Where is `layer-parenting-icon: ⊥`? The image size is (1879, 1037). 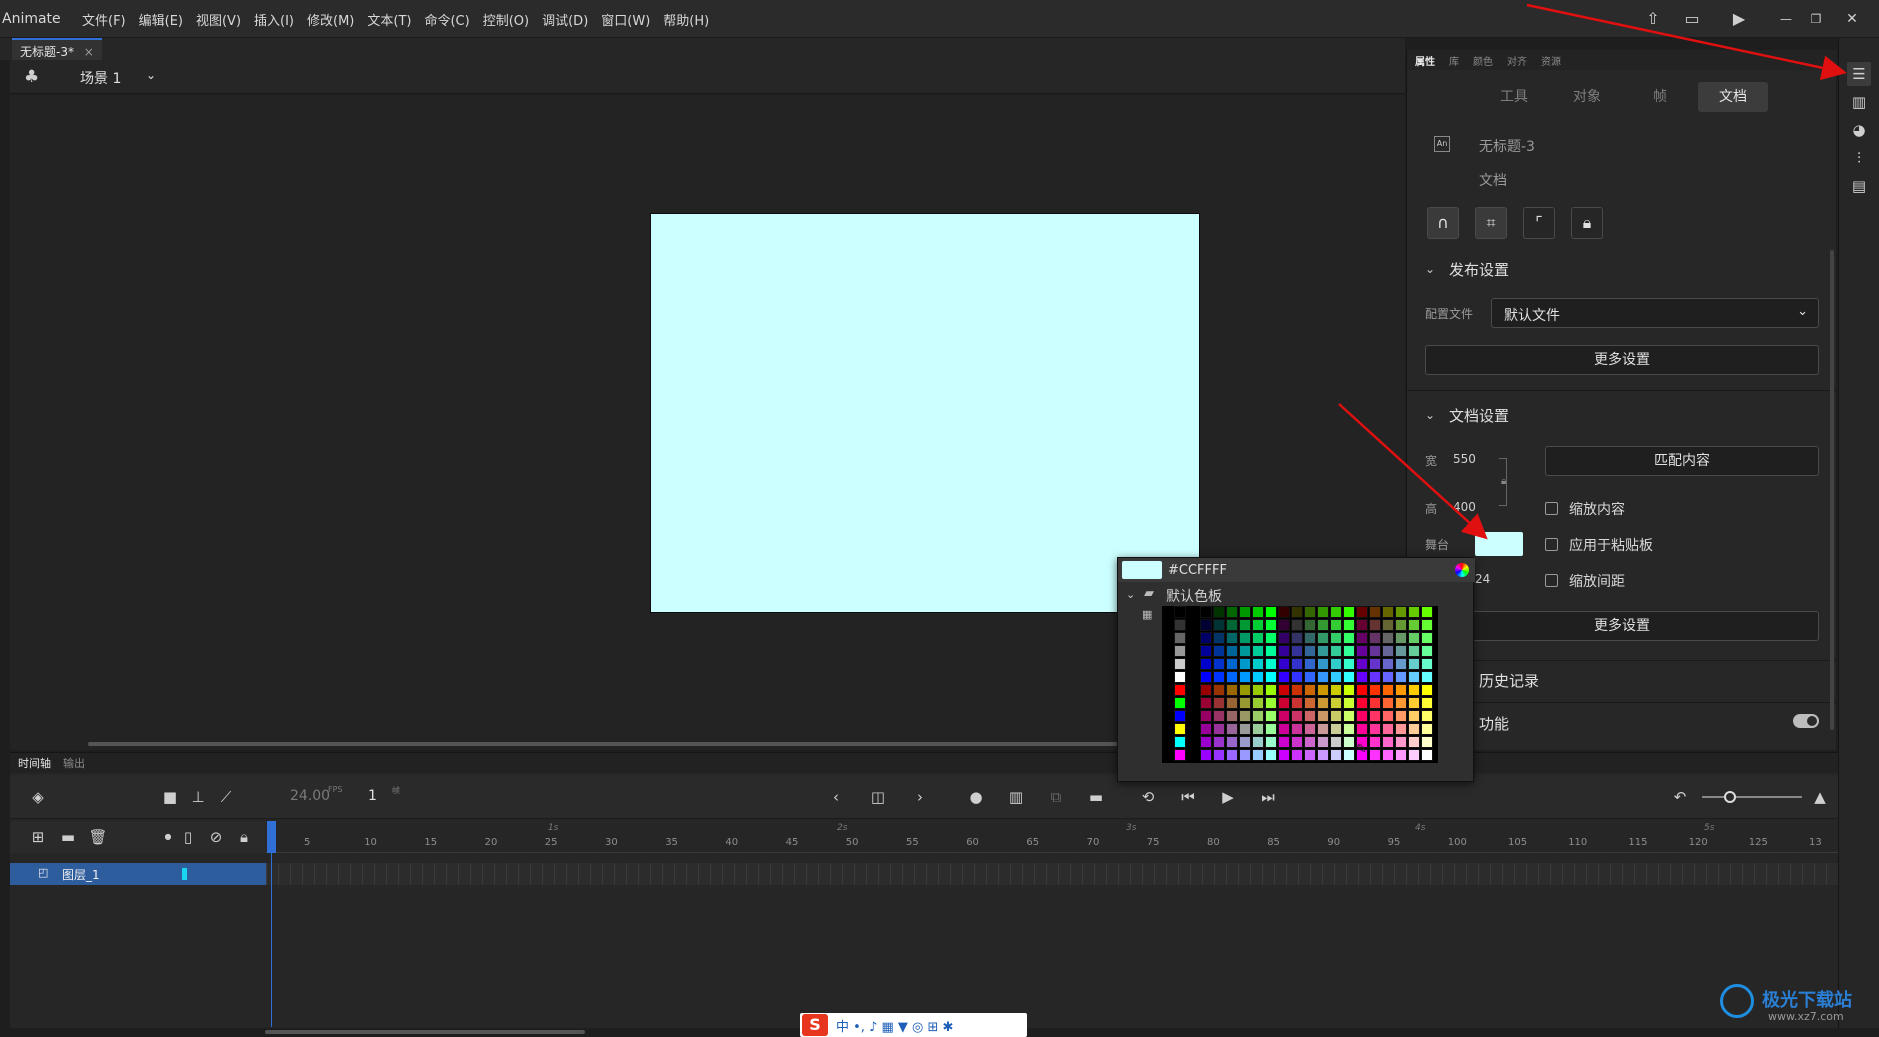 layer-parenting-icon: ⊥ is located at coordinates (198, 797).